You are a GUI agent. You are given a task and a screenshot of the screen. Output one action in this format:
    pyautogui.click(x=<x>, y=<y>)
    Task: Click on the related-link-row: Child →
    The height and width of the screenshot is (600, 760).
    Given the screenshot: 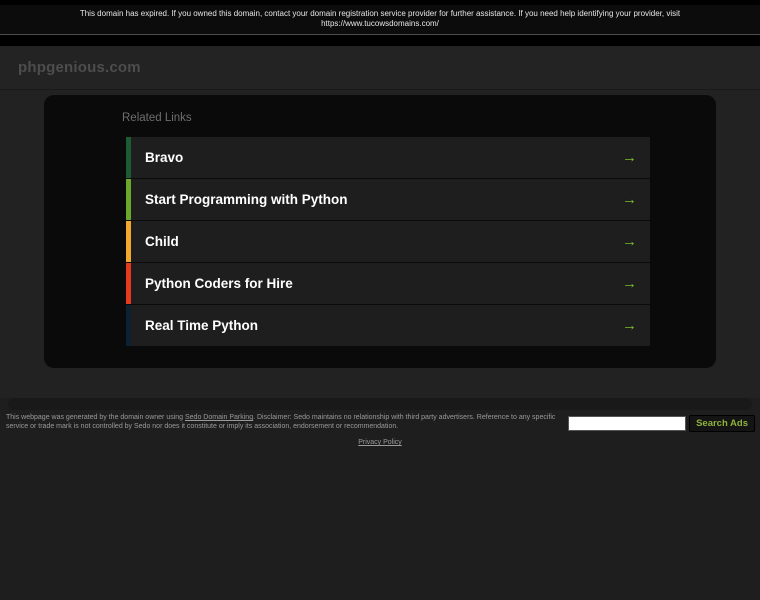 What is the action you would take?
    pyautogui.click(x=388, y=241)
    